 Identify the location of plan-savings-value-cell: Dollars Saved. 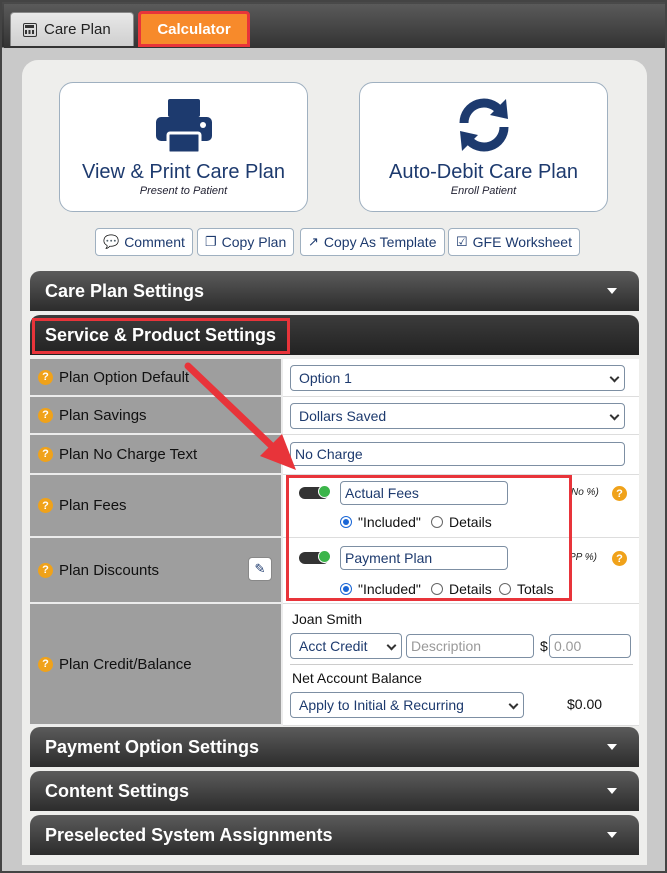
(461, 416).